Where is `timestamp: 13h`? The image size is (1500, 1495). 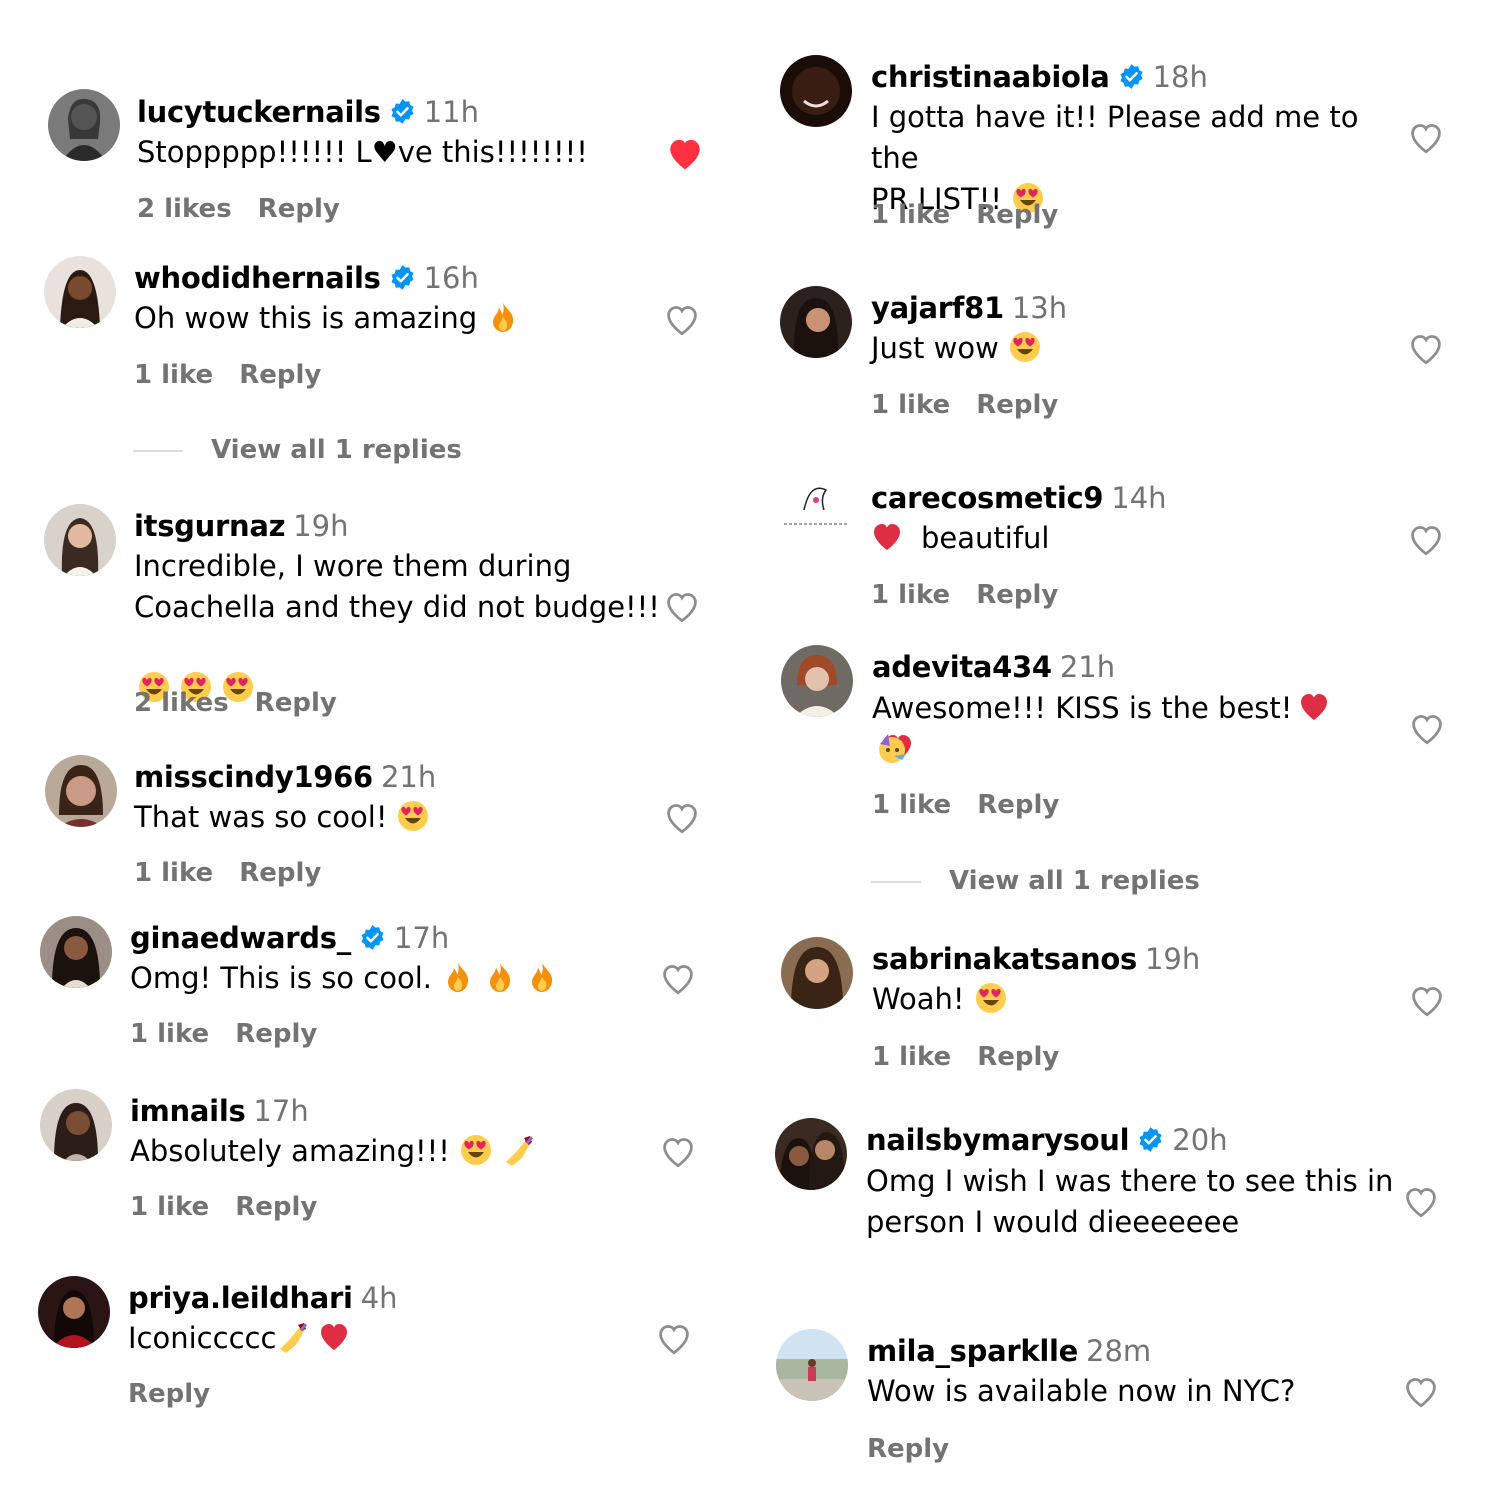 timestamp: 13h is located at coordinates (1039, 308).